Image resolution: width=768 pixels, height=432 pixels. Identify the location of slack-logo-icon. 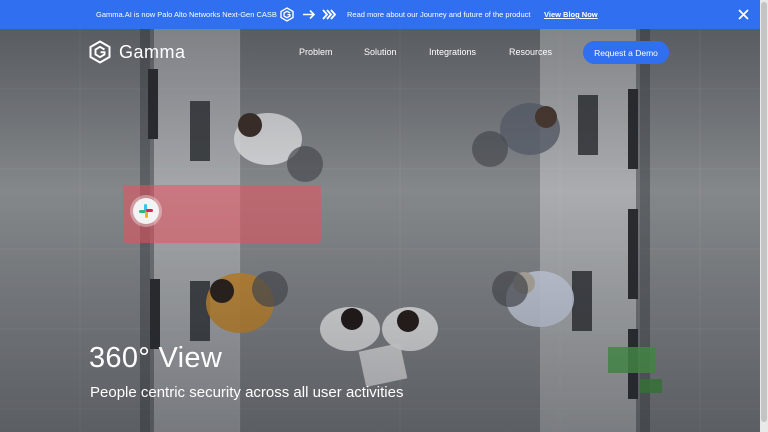
(146, 211).